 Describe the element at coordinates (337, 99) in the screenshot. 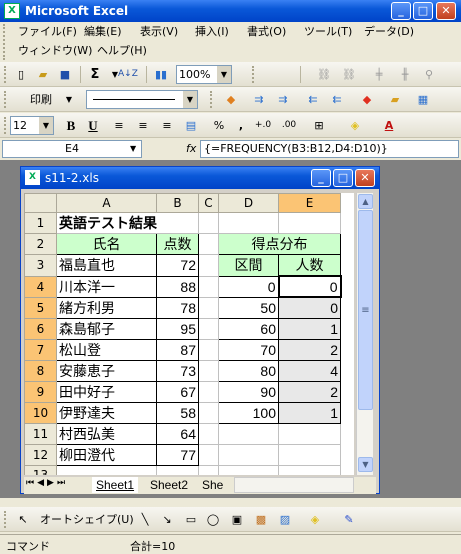

I see `remove-dependents-icon: ⇇` at that location.